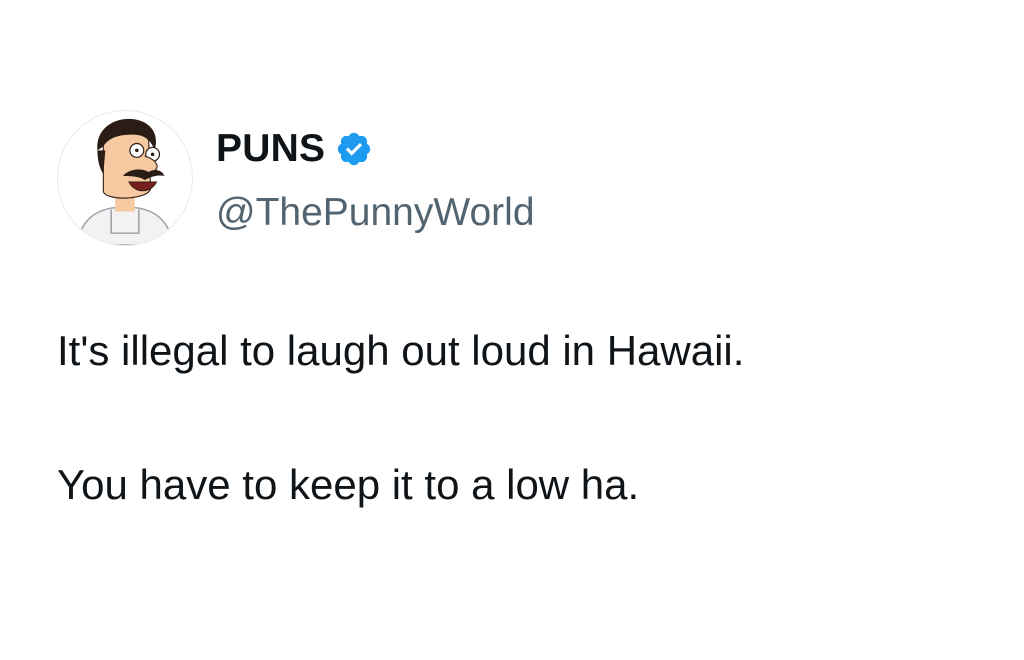  Describe the element at coordinates (354, 149) in the screenshot. I see `verified-check-icon` at that location.